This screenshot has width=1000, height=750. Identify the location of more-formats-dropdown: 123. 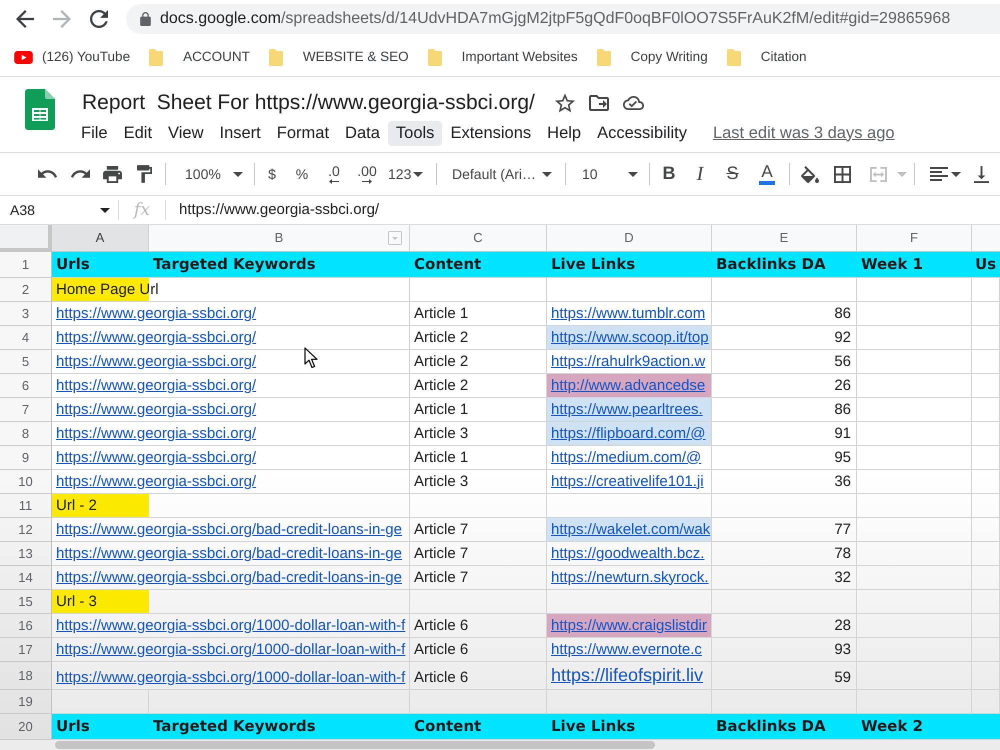
(406, 174).